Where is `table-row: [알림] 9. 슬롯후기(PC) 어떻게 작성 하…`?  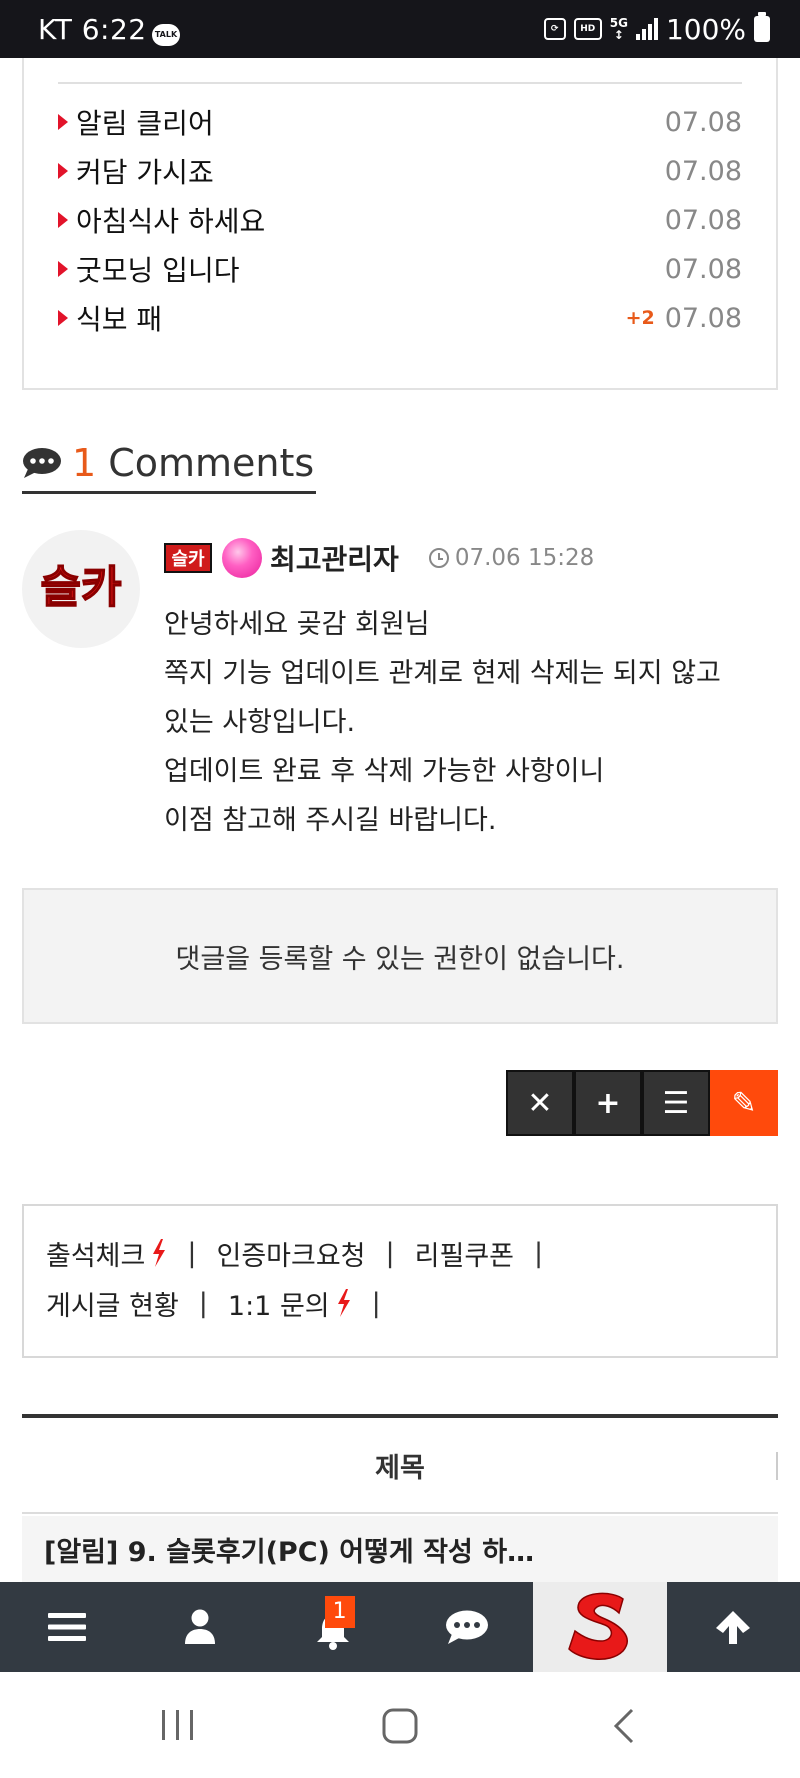 table-row: [알림] 9. 슬롯후기(PC) 어떻게 작성 하… is located at coordinates (400, 1549).